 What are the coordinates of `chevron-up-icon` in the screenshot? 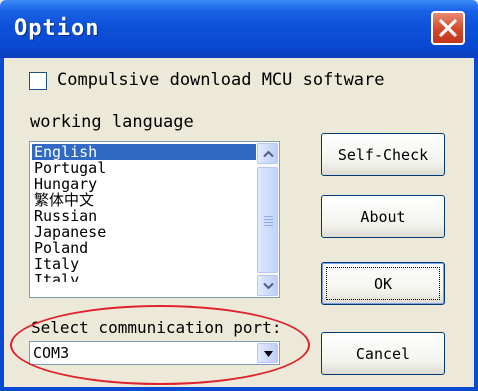 It's located at (268, 154).